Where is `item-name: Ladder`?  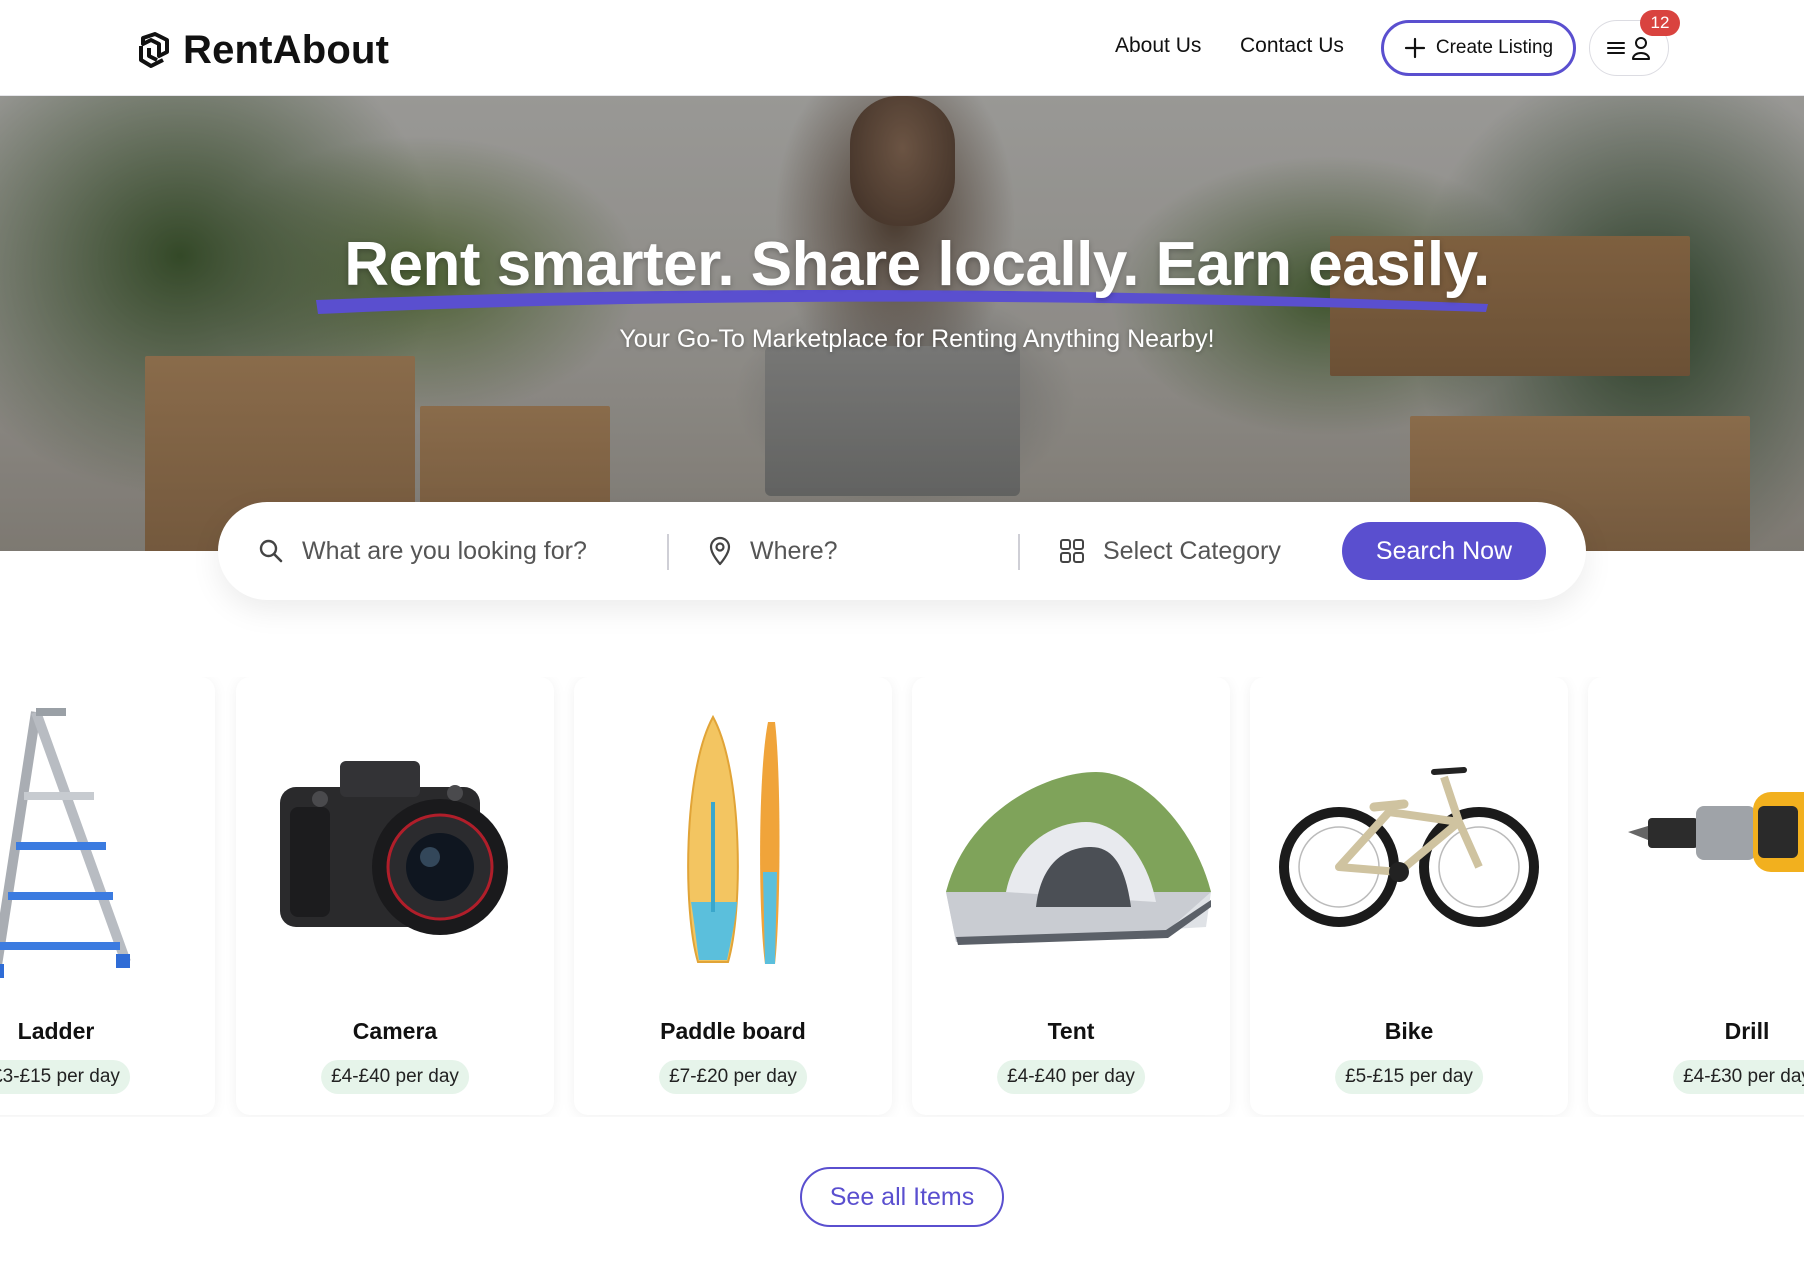
item-name: Ladder is located at coordinates (56, 1031).